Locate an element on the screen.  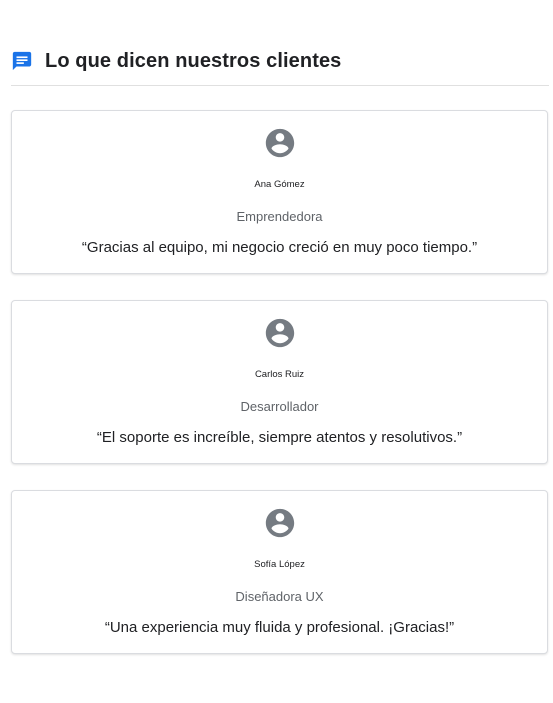
testimonial-role: Diseñadora UX is located at coordinates (279, 596).